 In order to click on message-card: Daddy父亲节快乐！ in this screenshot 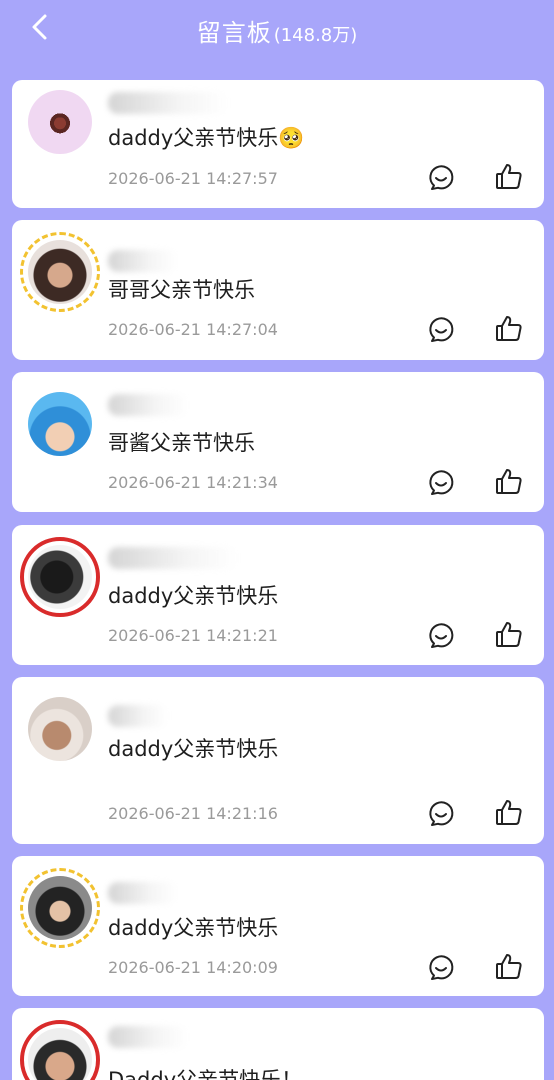, I will do `click(278, 1044)`.